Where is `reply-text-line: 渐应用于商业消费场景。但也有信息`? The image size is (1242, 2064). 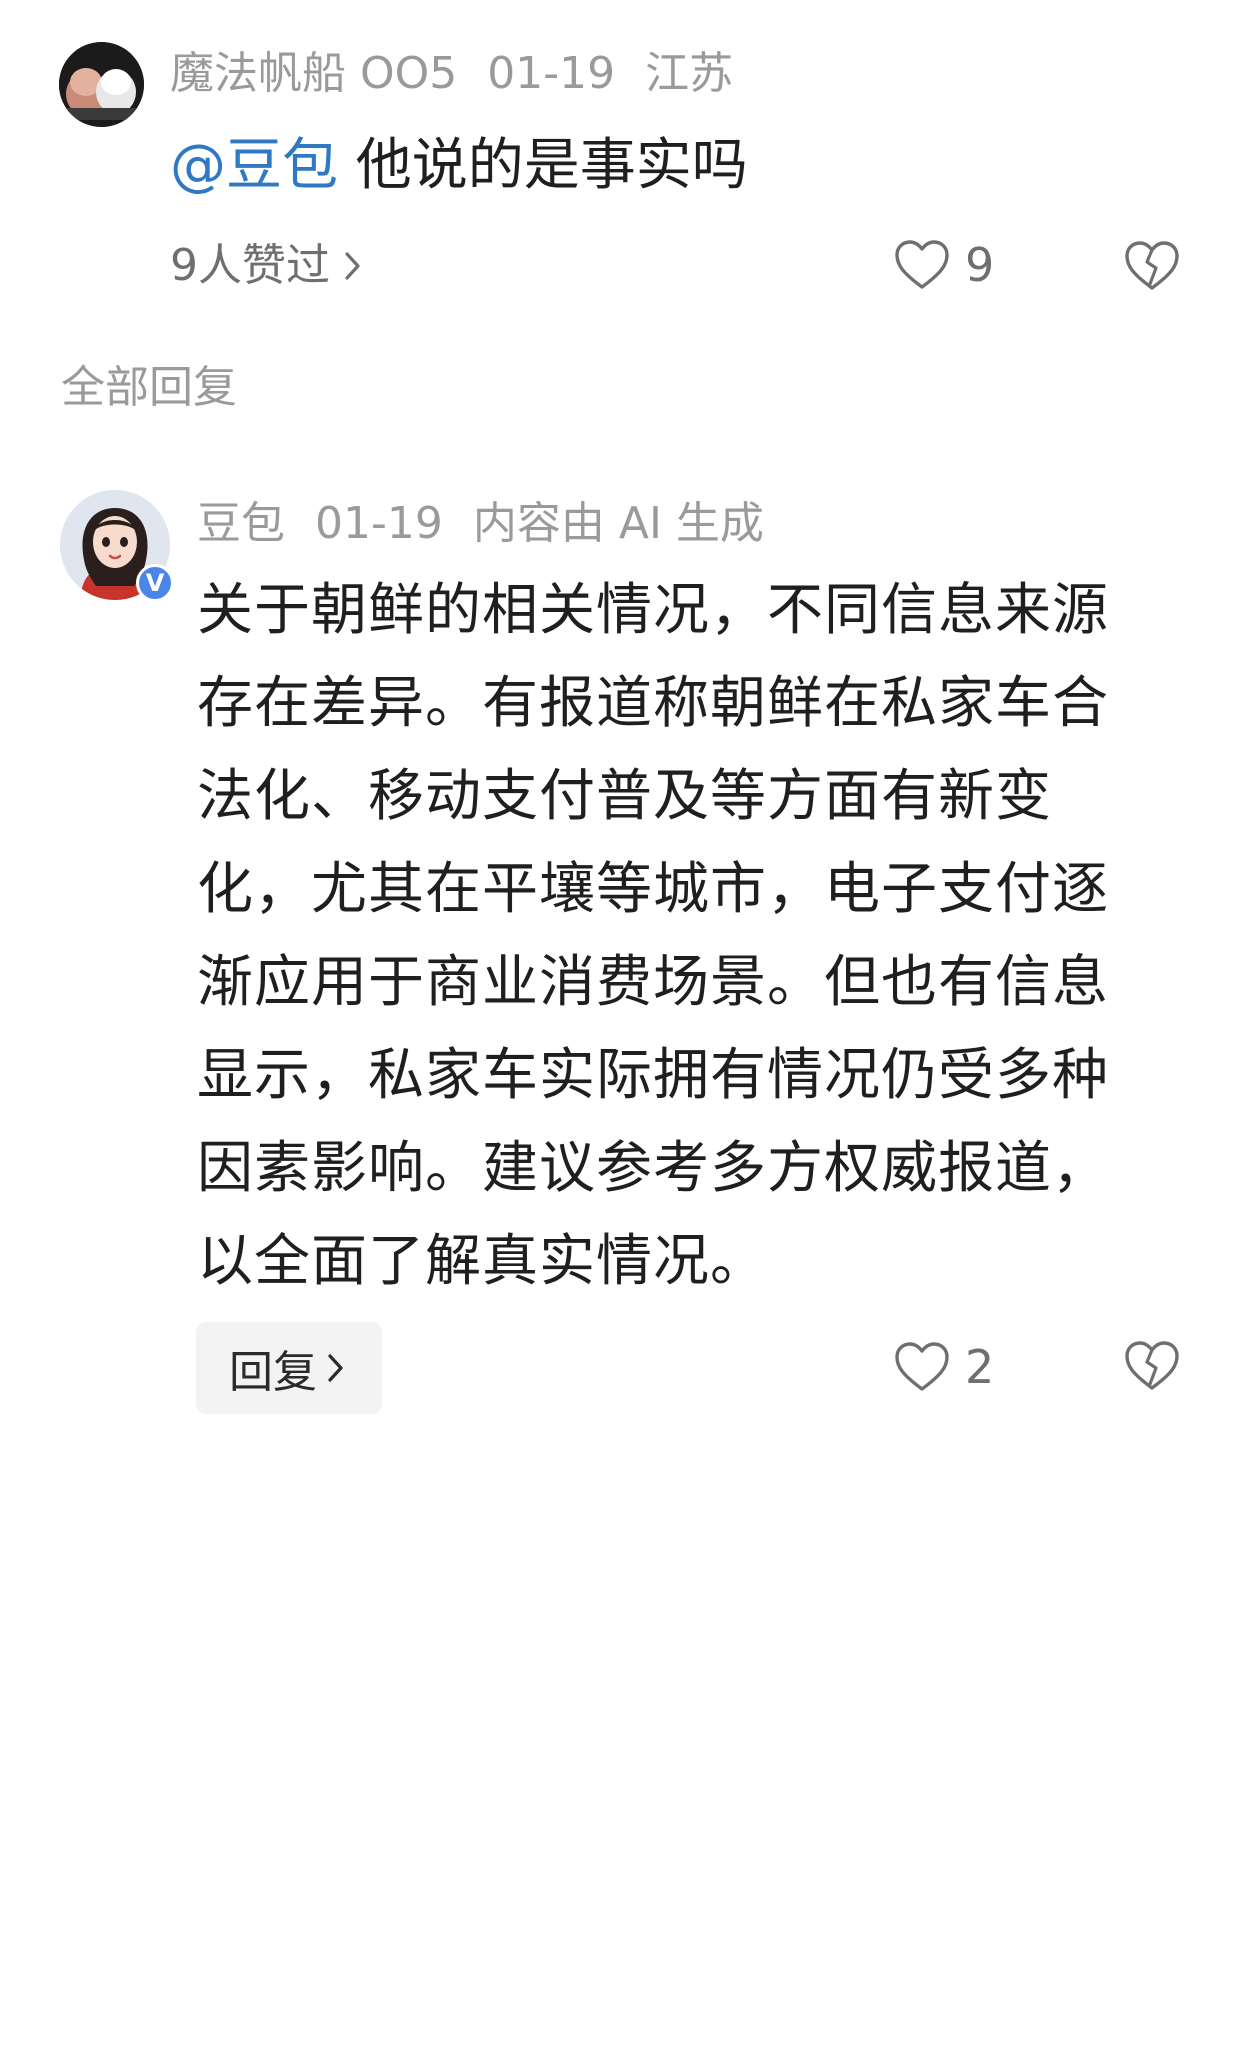 reply-text-line: 渐应用于商业消费场景。但也有信息 is located at coordinates (653, 982).